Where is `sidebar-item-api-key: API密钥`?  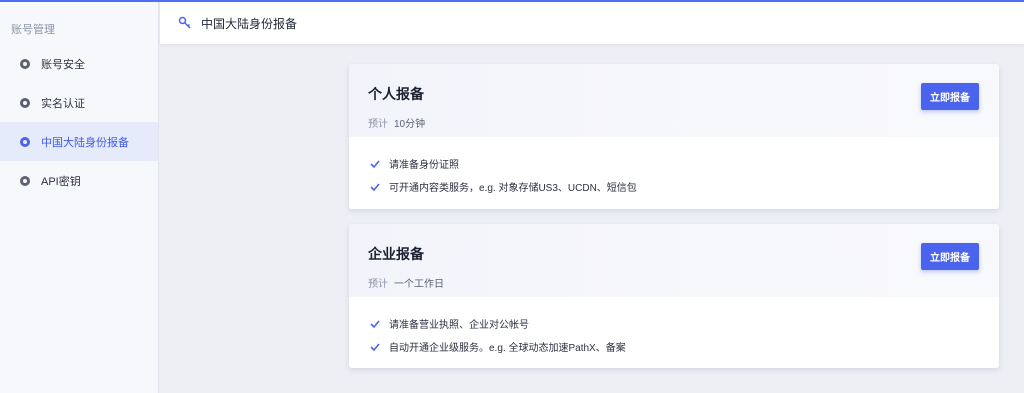 sidebar-item-api-key: API密钥 is located at coordinates (79, 180).